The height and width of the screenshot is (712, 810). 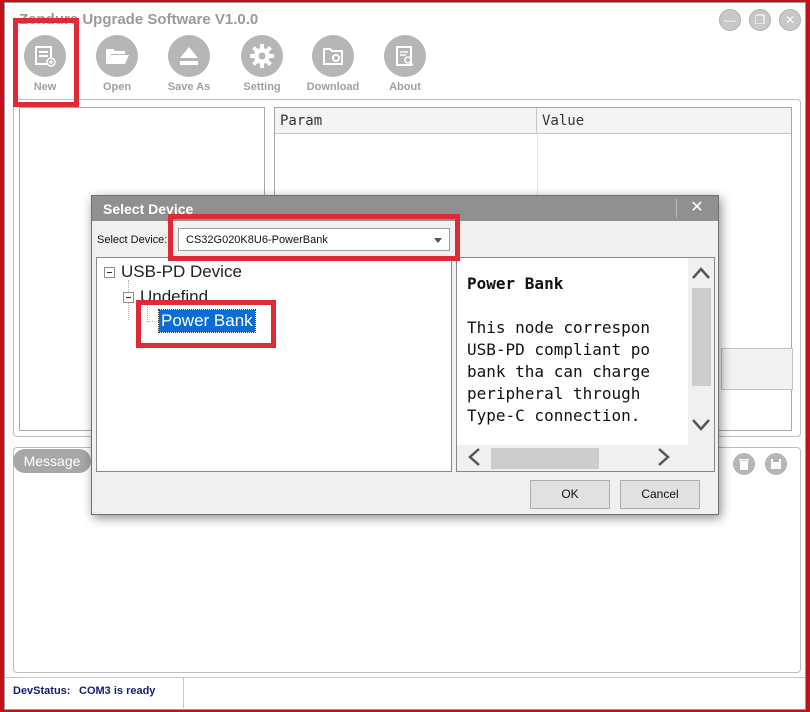 What do you see at coordinates (559, 327) in the screenshot?
I see `description-line: This node correspon` at bounding box center [559, 327].